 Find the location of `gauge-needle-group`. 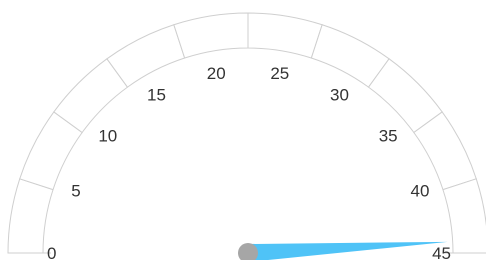

gauge-needle-group is located at coordinates (343, 250).